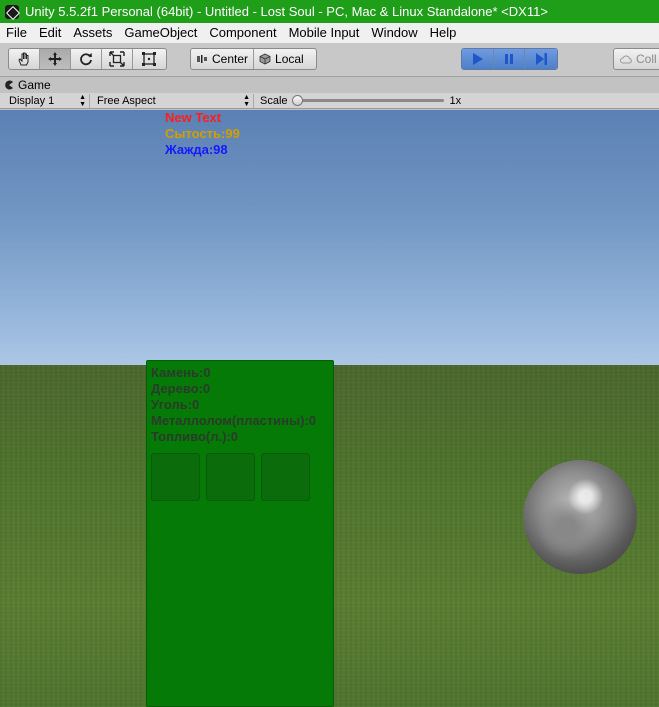  I want to click on scale-label: Scale, so click(274, 100).